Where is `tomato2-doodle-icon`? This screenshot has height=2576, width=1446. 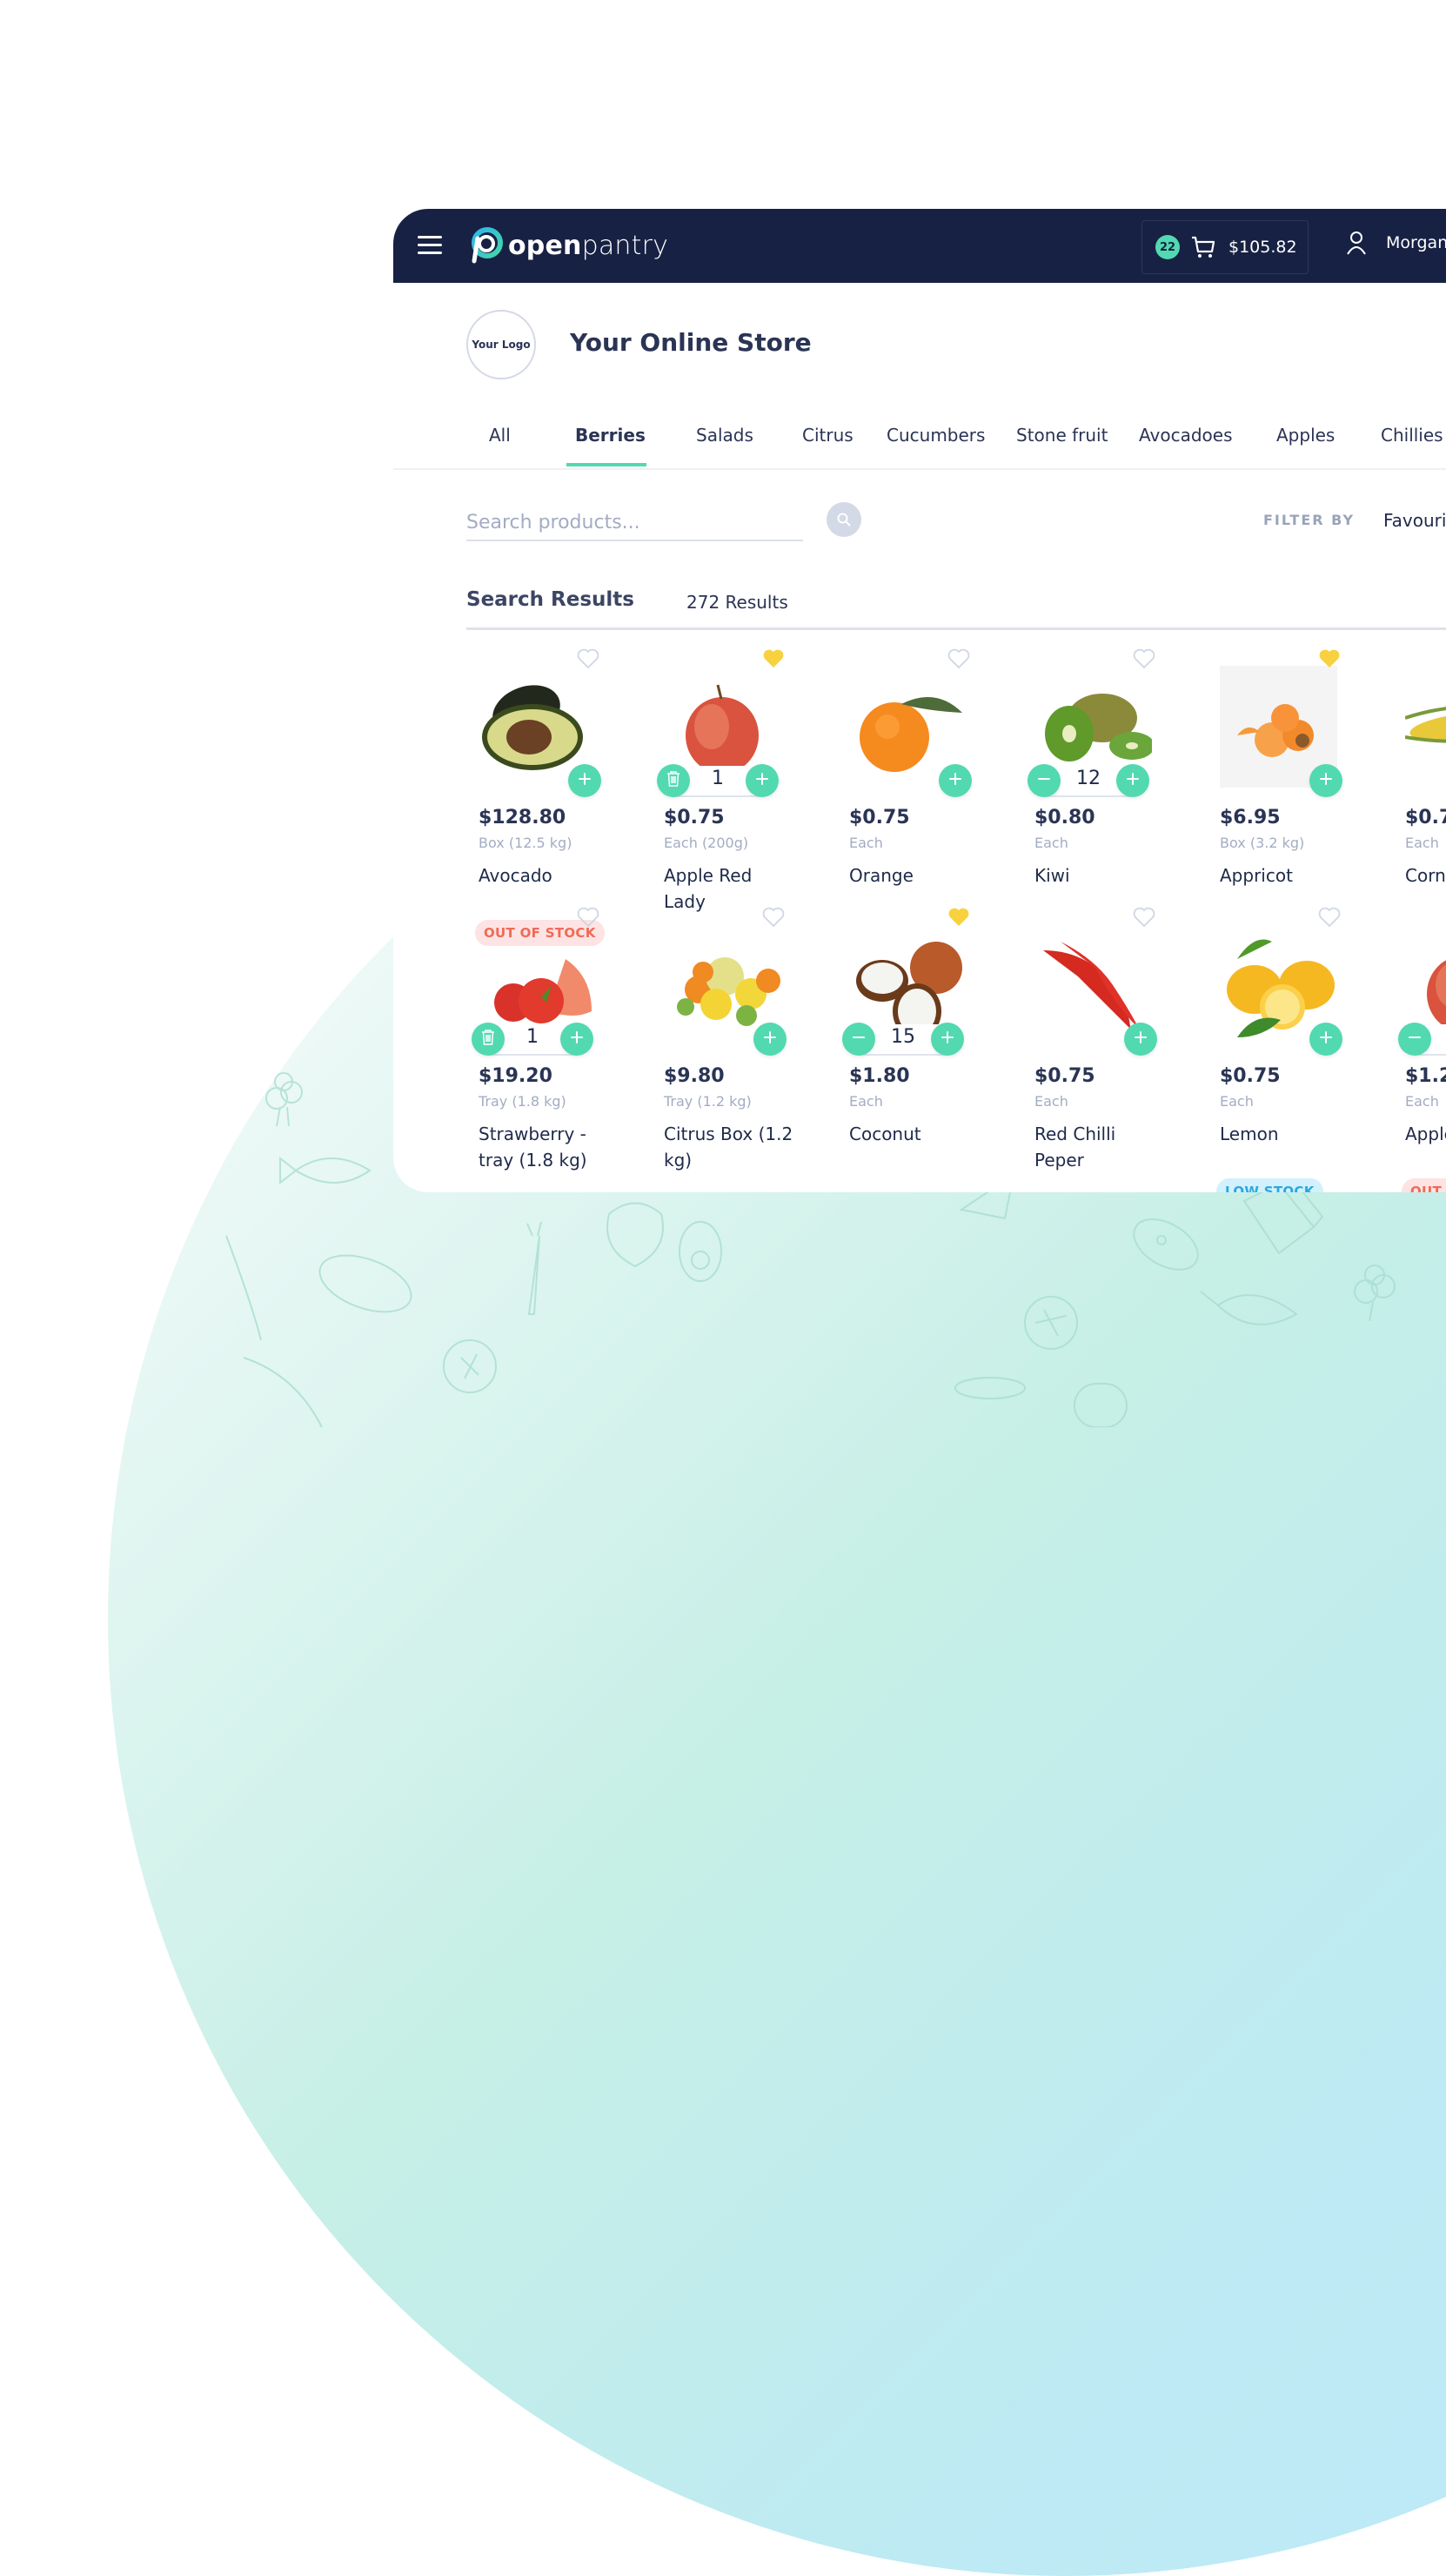
tomato2-doodle-icon is located at coordinates (1051, 1323).